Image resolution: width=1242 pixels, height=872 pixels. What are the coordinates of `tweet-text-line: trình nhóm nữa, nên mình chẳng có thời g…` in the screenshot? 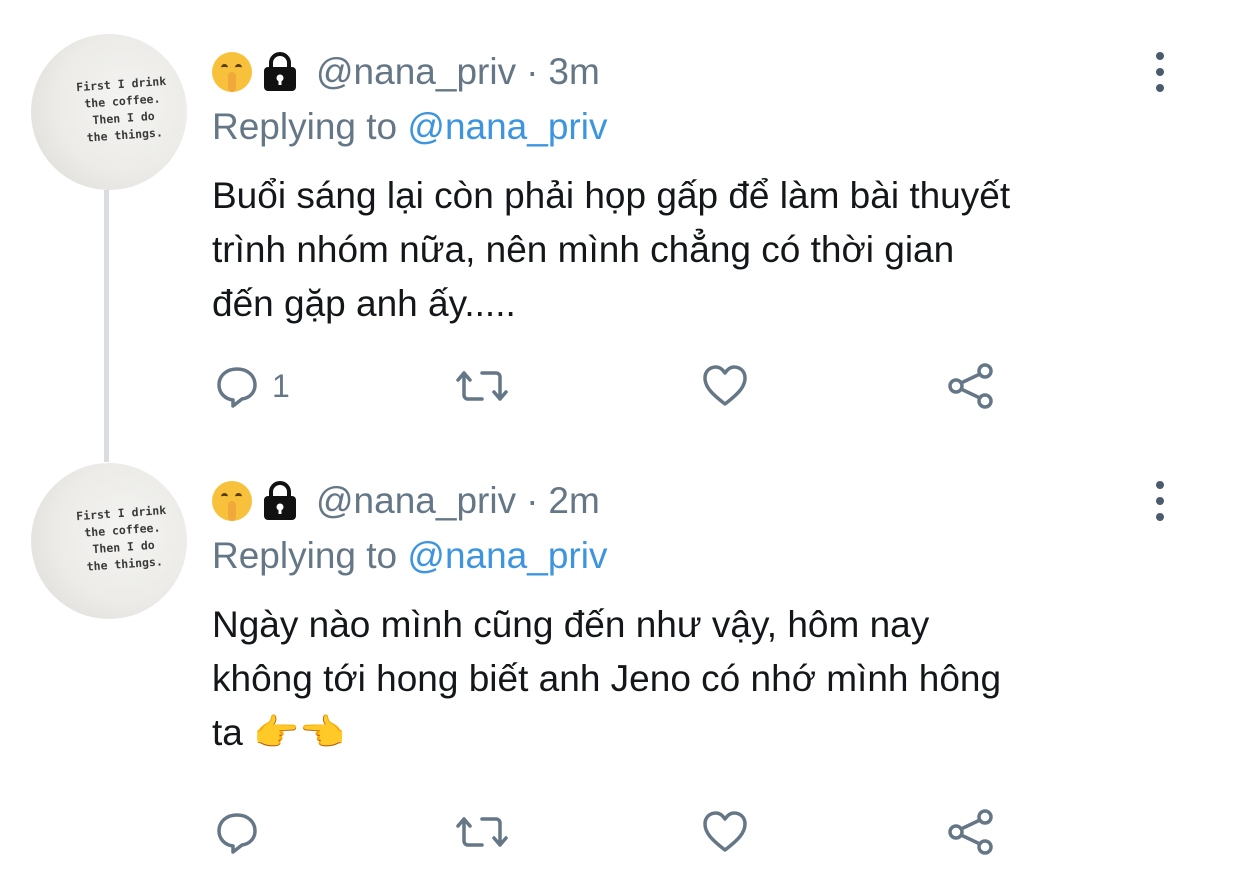 It's located at (583, 249).